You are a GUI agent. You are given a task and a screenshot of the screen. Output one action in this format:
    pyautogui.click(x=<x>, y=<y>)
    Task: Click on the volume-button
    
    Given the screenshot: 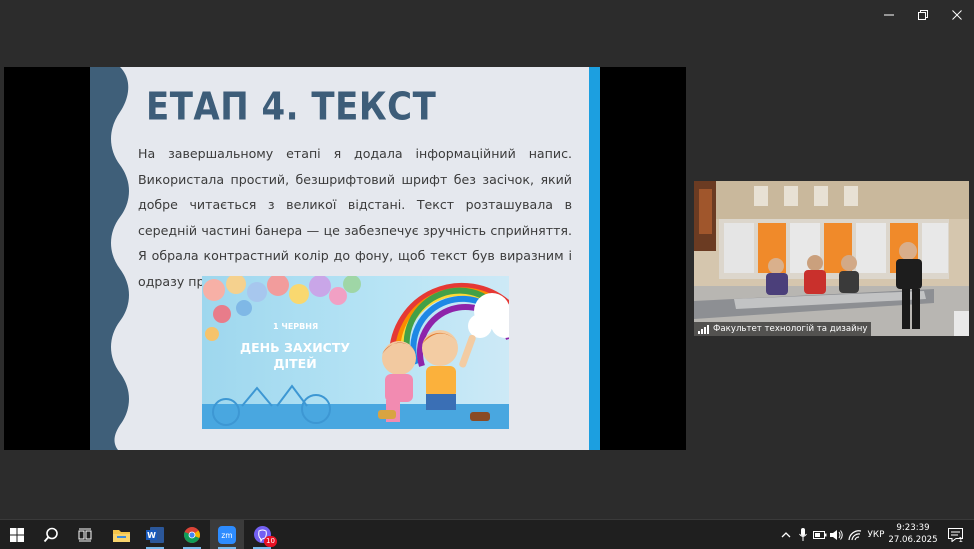 What is the action you would take?
    pyautogui.click(x=837, y=534)
    